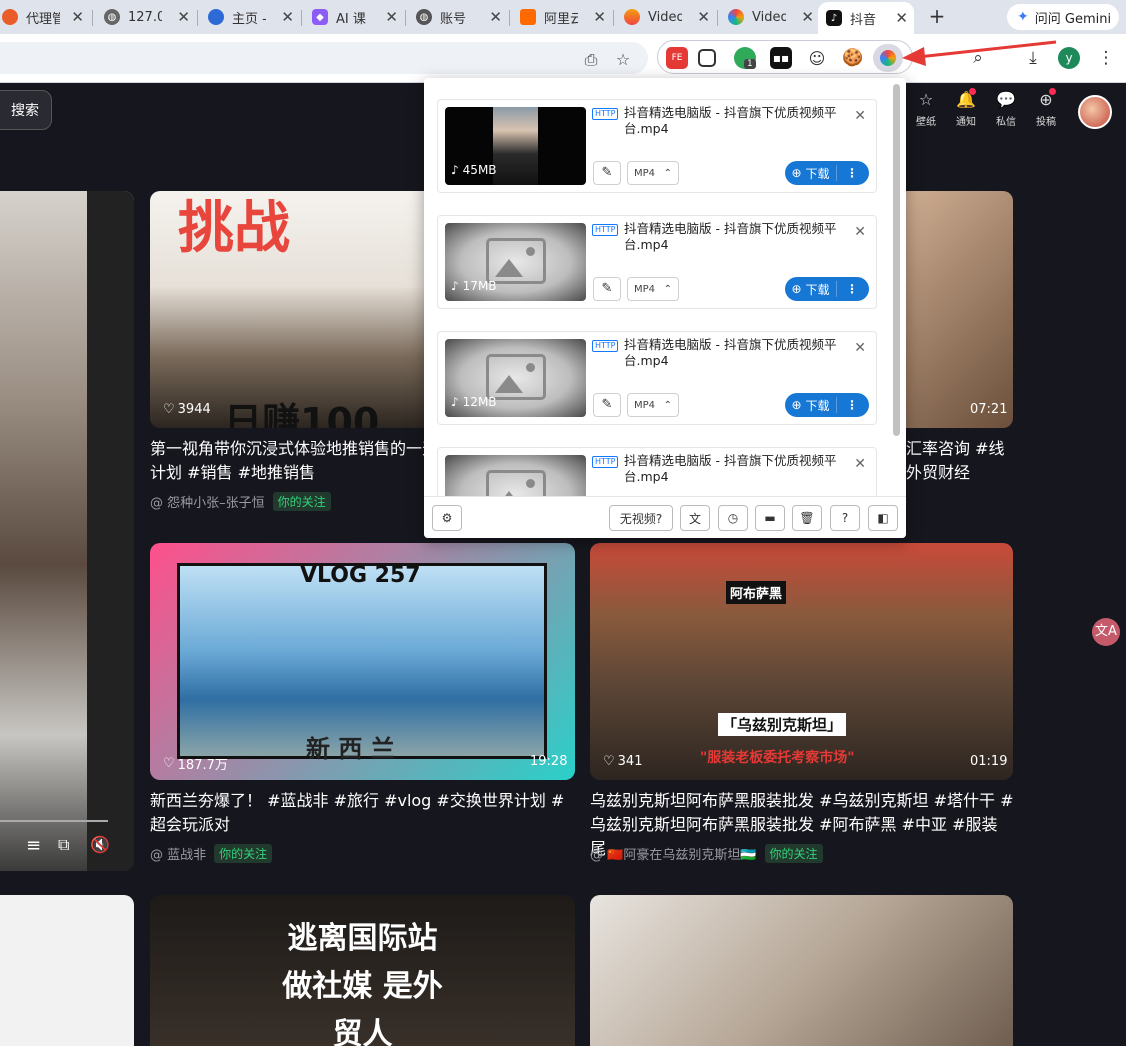 The height and width of the screenshot is (1046, 1126). What do you see at coordinates (961, 461) in the screenshot?
I see `video-title: 汇率咨询 #线 外贸财经` at bounding box center [961, 461].